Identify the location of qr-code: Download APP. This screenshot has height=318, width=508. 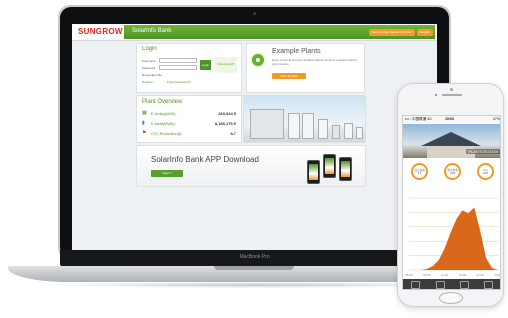
(226, 65).